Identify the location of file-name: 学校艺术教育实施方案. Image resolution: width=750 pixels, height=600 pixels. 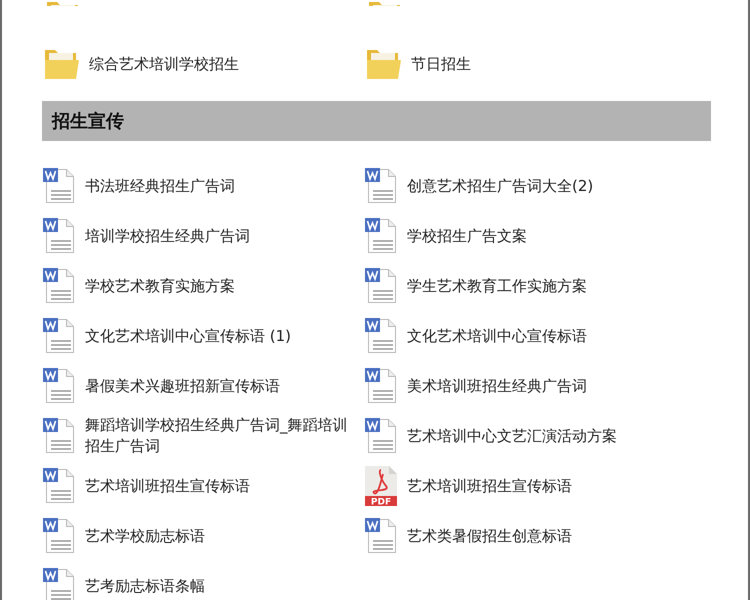
(217, 286).